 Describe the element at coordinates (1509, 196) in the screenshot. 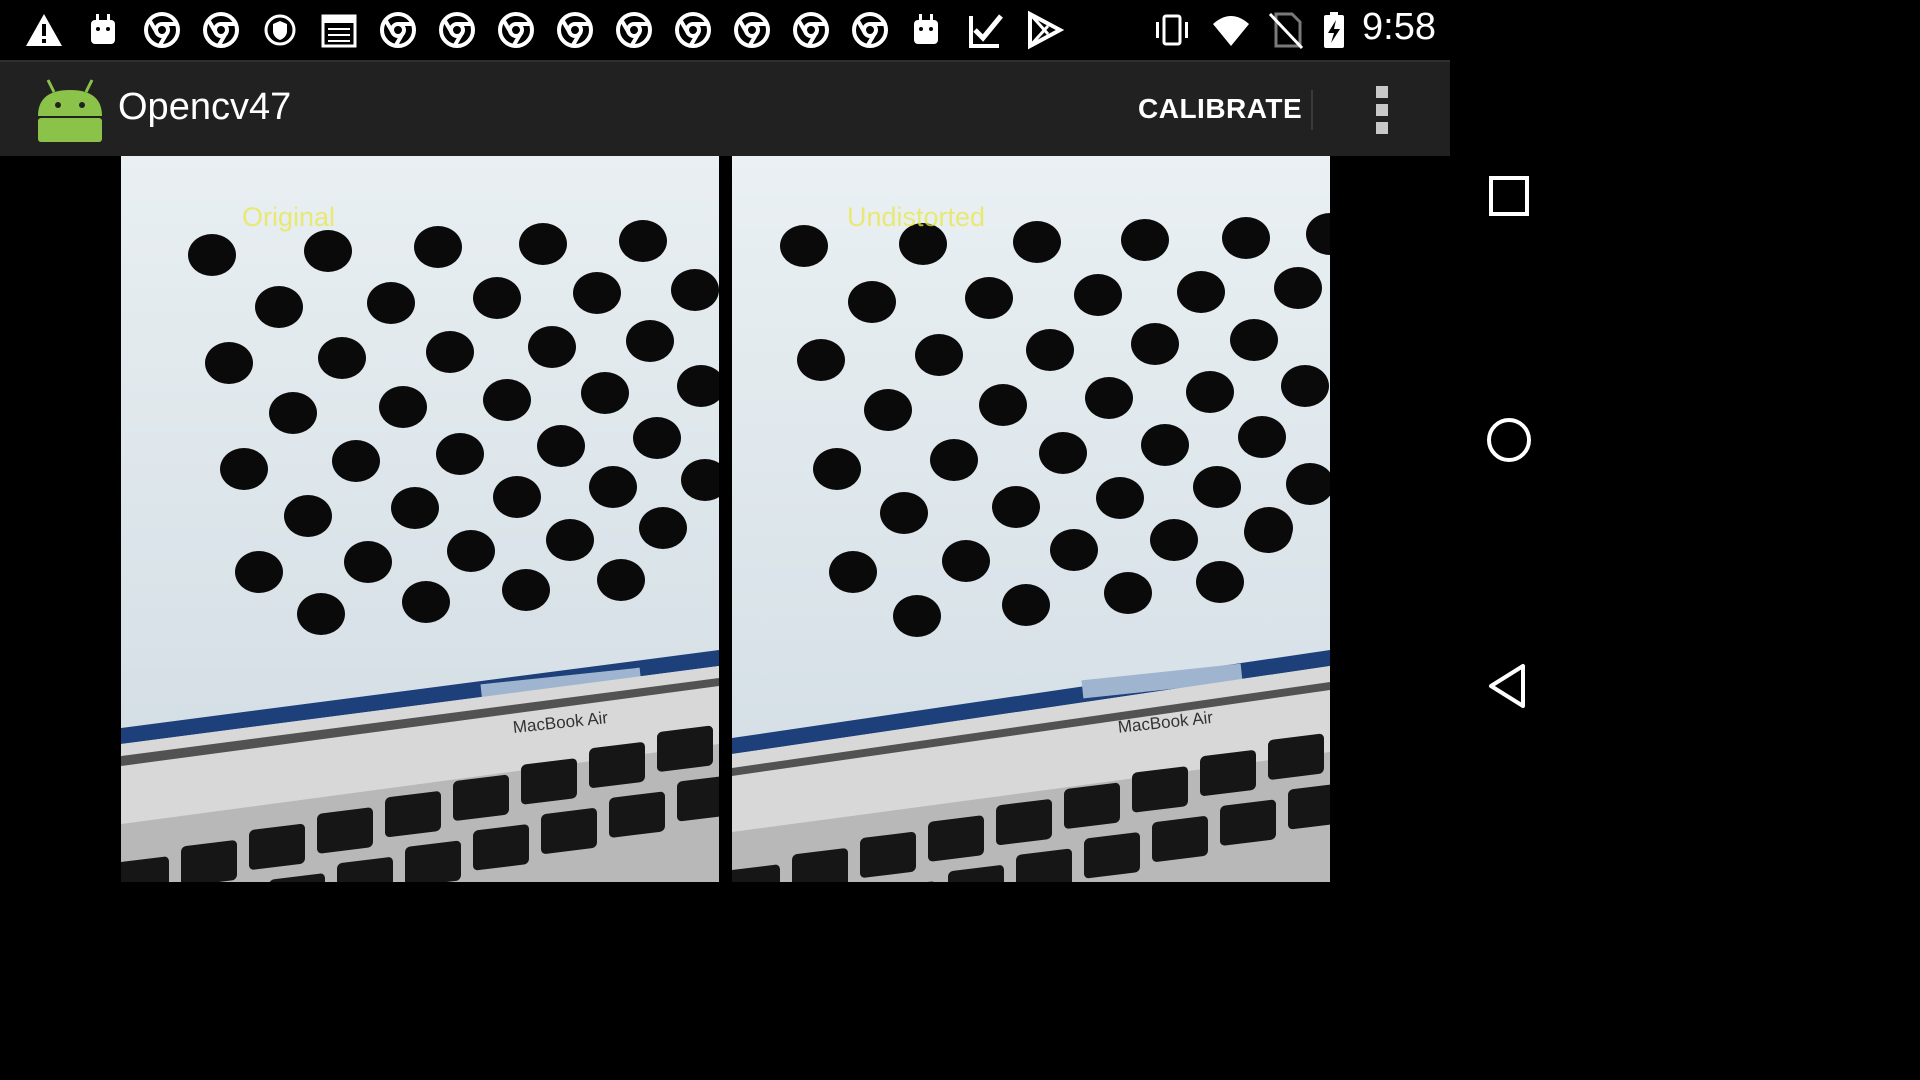

I see `recents-icon` at that location.